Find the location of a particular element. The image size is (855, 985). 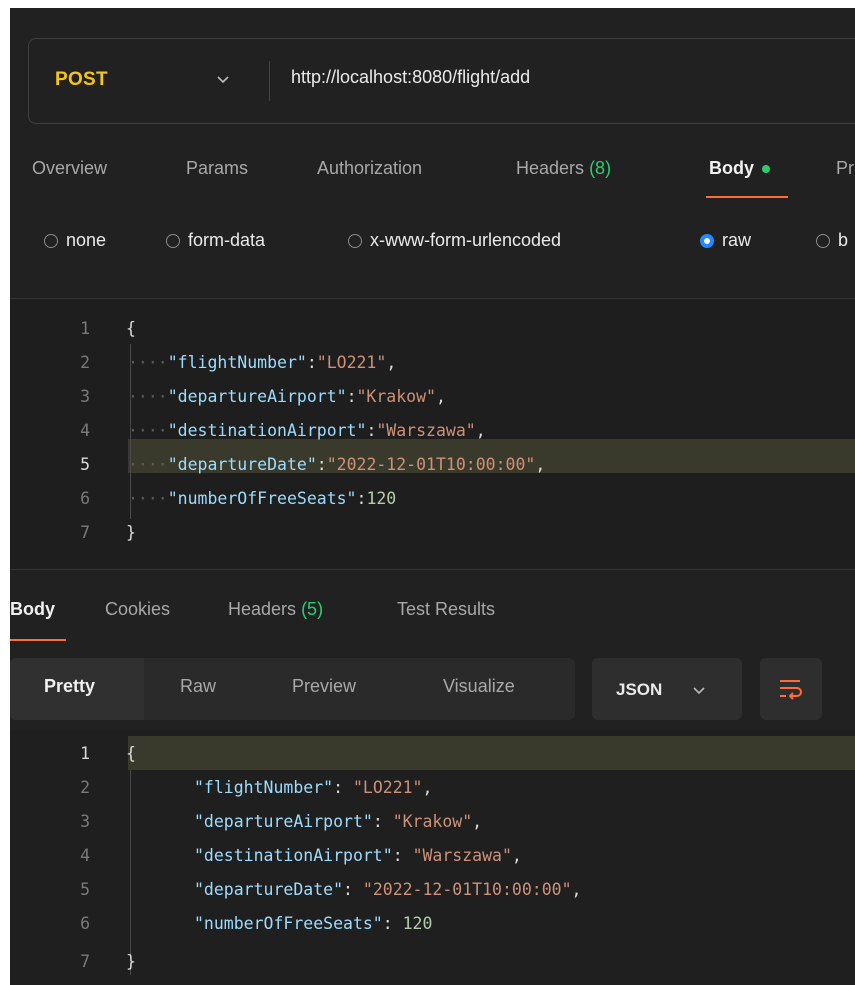

body-type-label: form-data is located at coordinates (227, 240).